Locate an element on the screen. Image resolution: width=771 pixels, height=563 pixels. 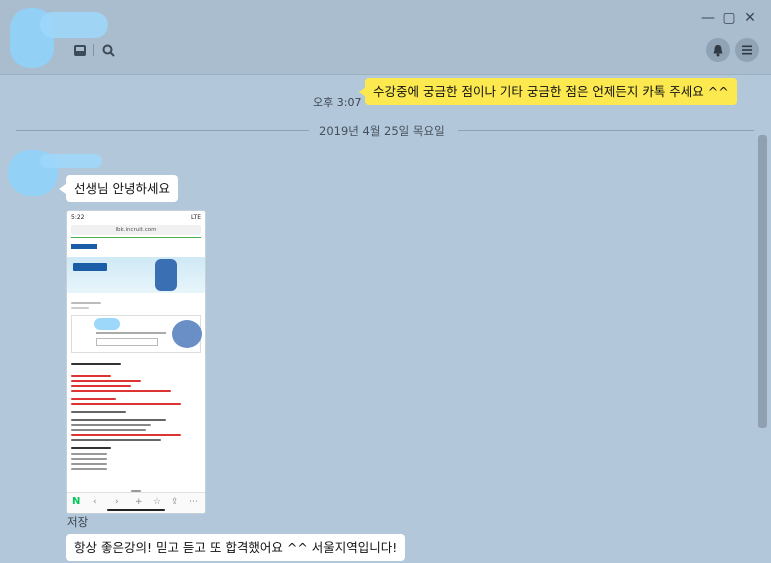
naver-icon: N is located at coordinates (76, 501).